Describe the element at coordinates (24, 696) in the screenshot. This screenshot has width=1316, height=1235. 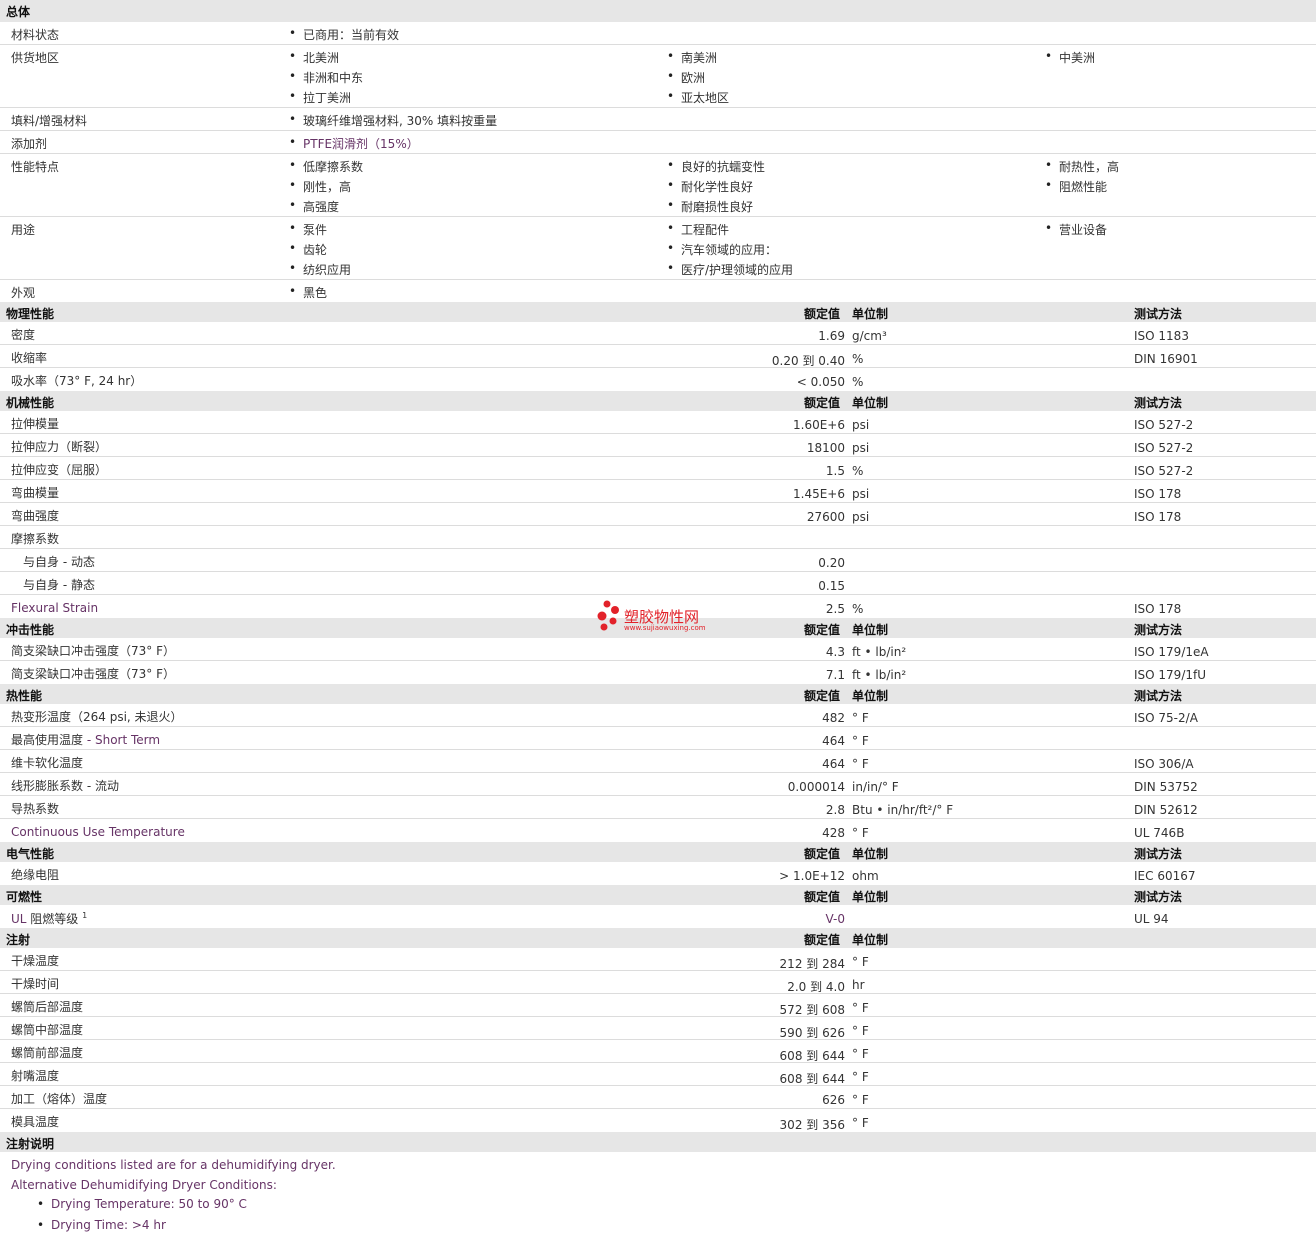
I see `section-title: 热性能` at that location.